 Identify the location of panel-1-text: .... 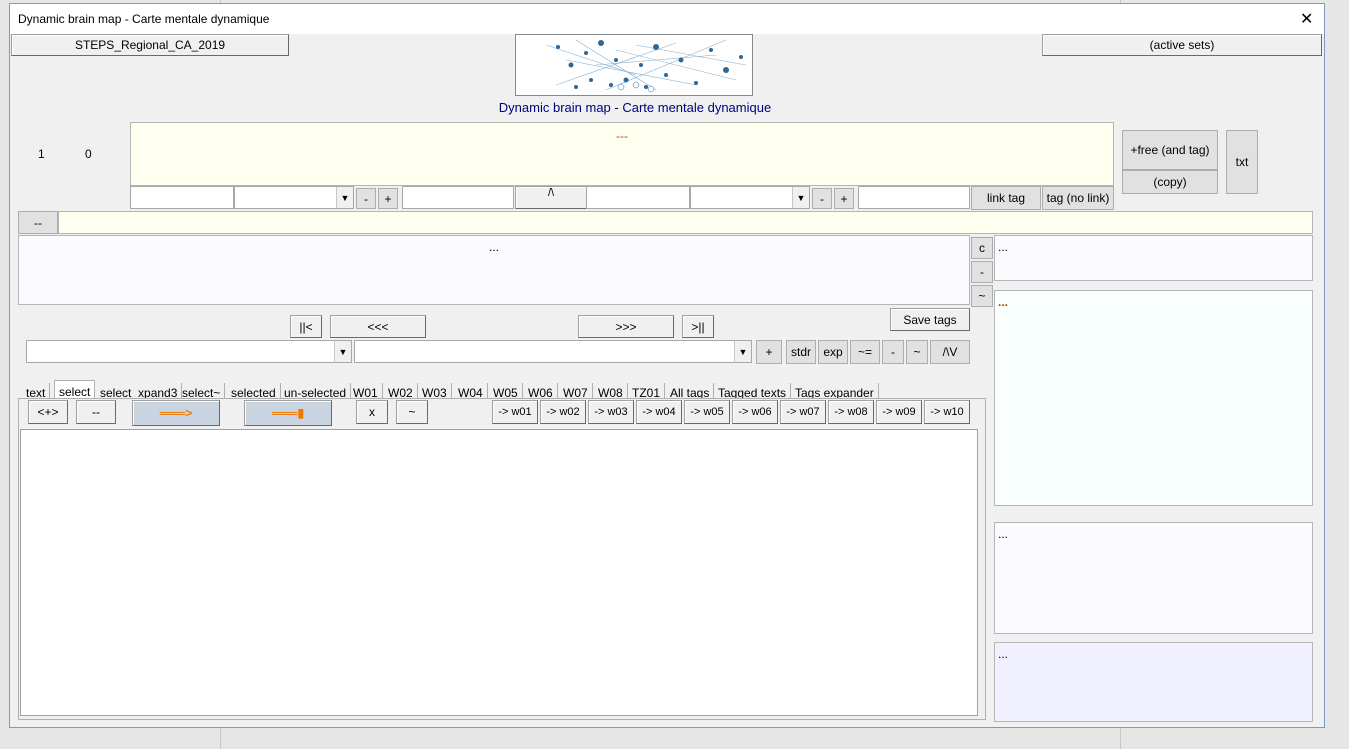
(1003, 247).